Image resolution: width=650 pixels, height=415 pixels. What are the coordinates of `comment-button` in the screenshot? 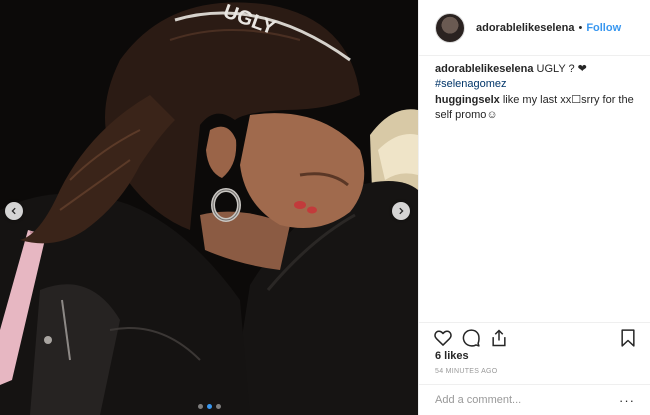 It's located at (471, 338).